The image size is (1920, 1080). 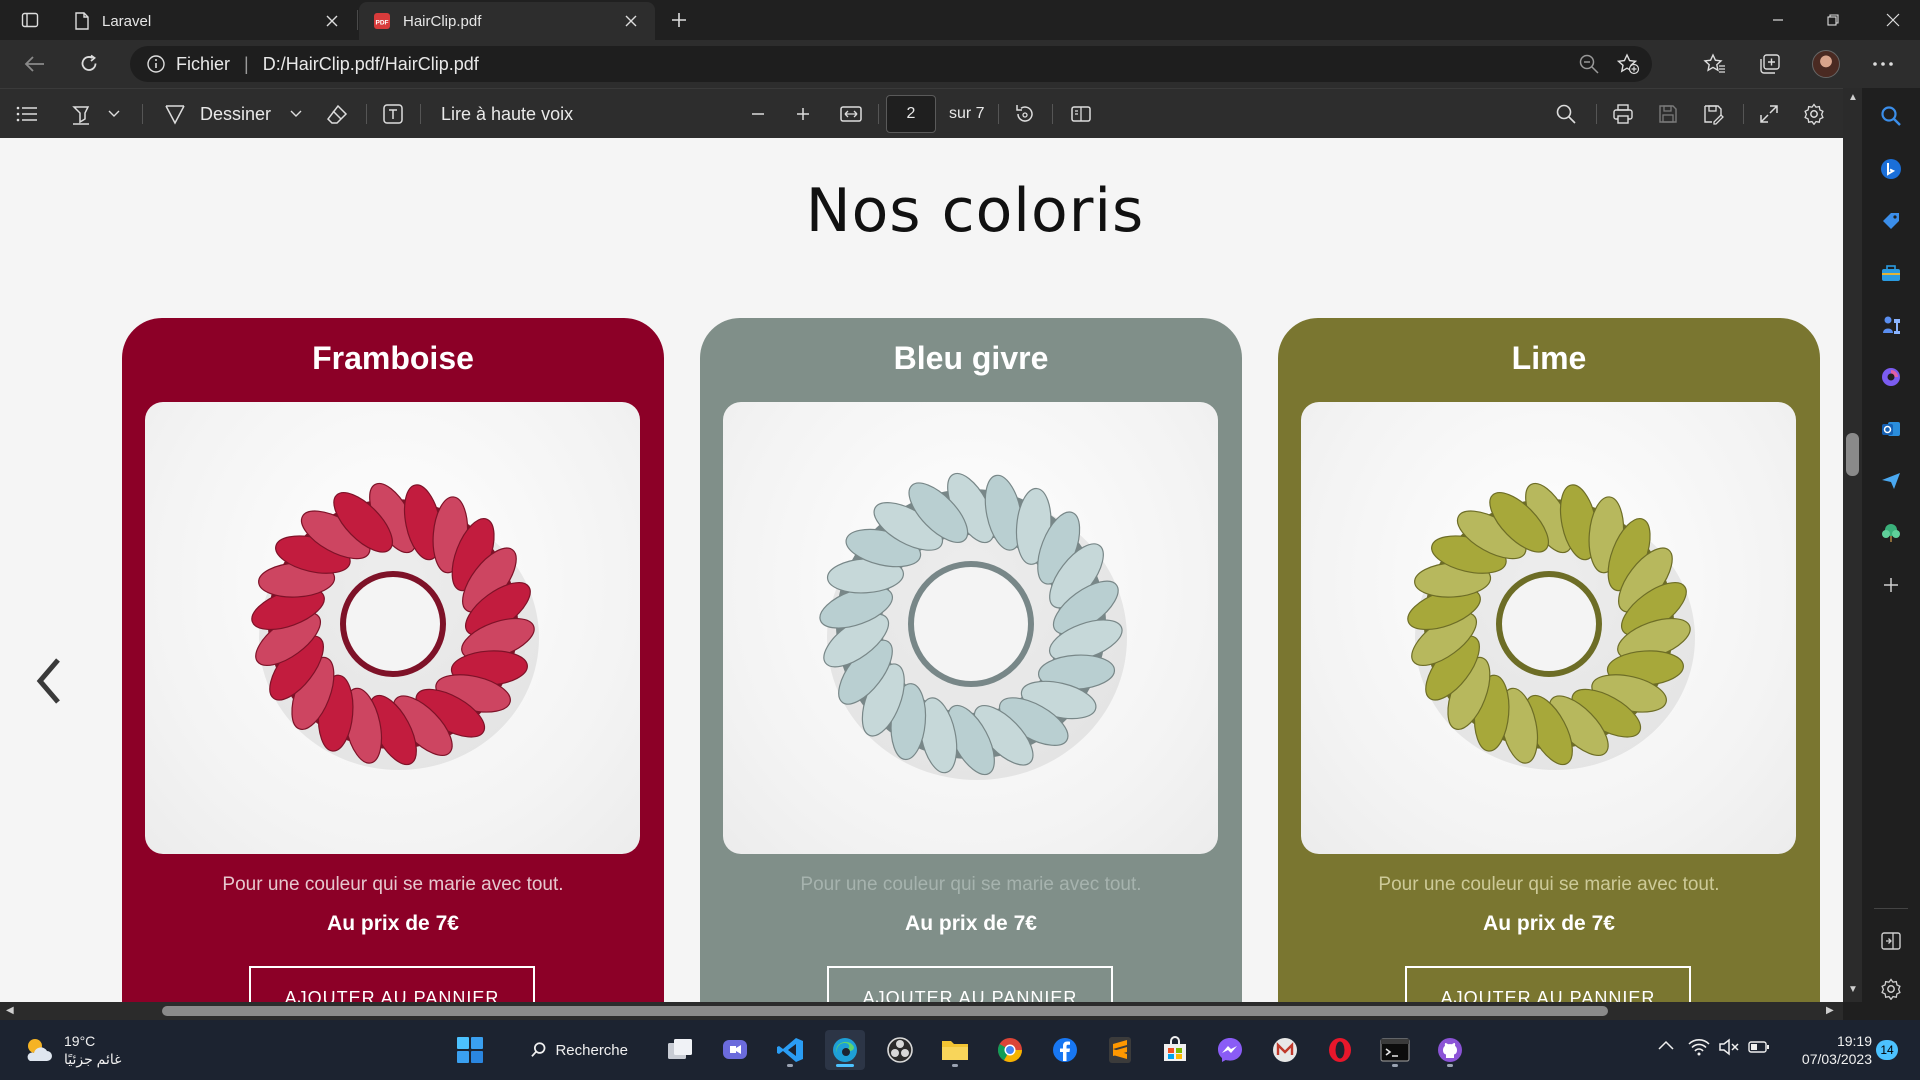 What do you see at coordinates (735, 1050) in the screenshot?
I see `teams-chat-button` at bounding box center [735, 1050].